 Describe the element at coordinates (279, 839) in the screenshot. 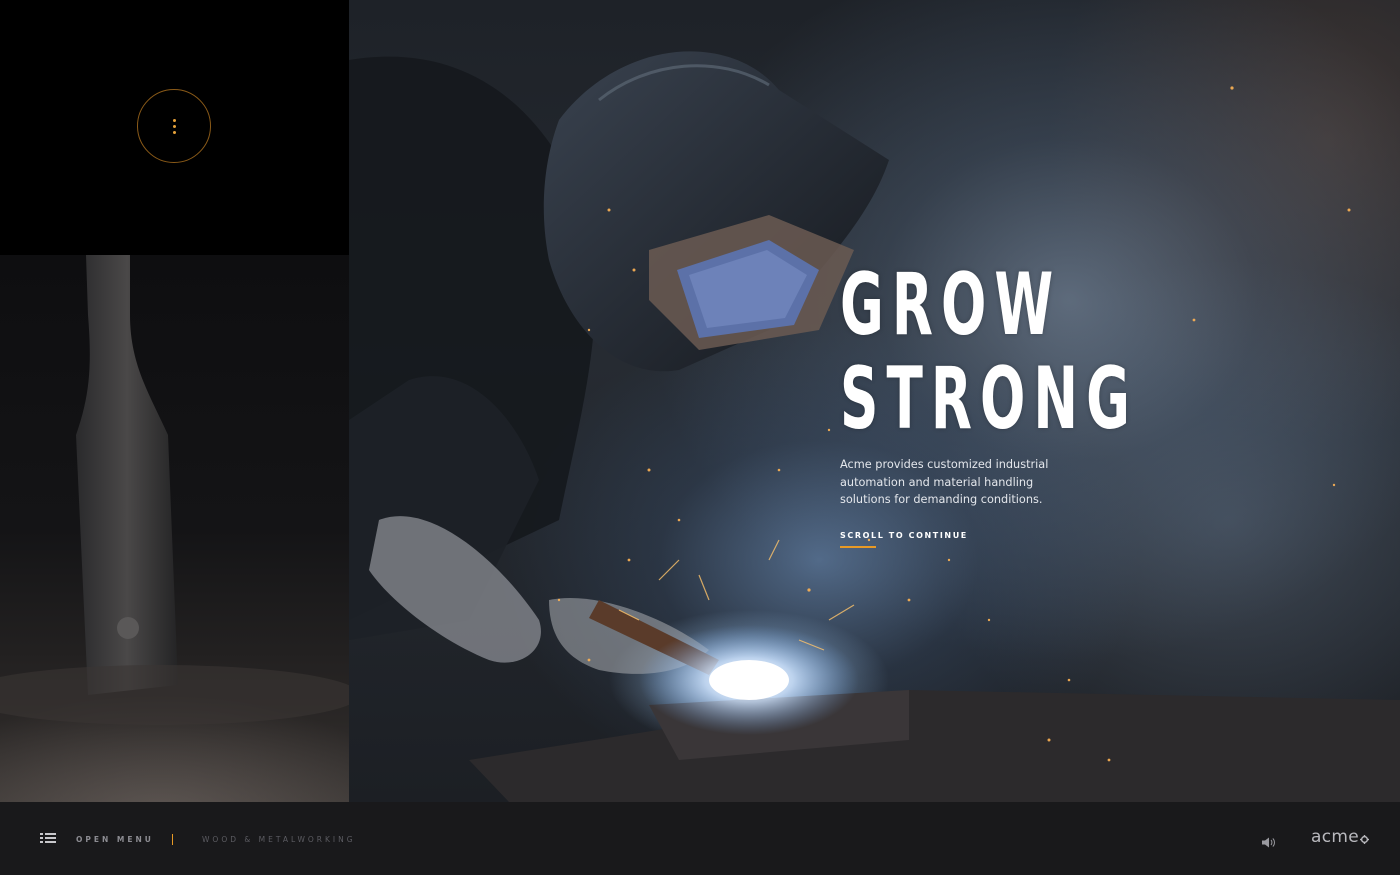

I see `section-label: WOOD & METALWORKING` at that location.